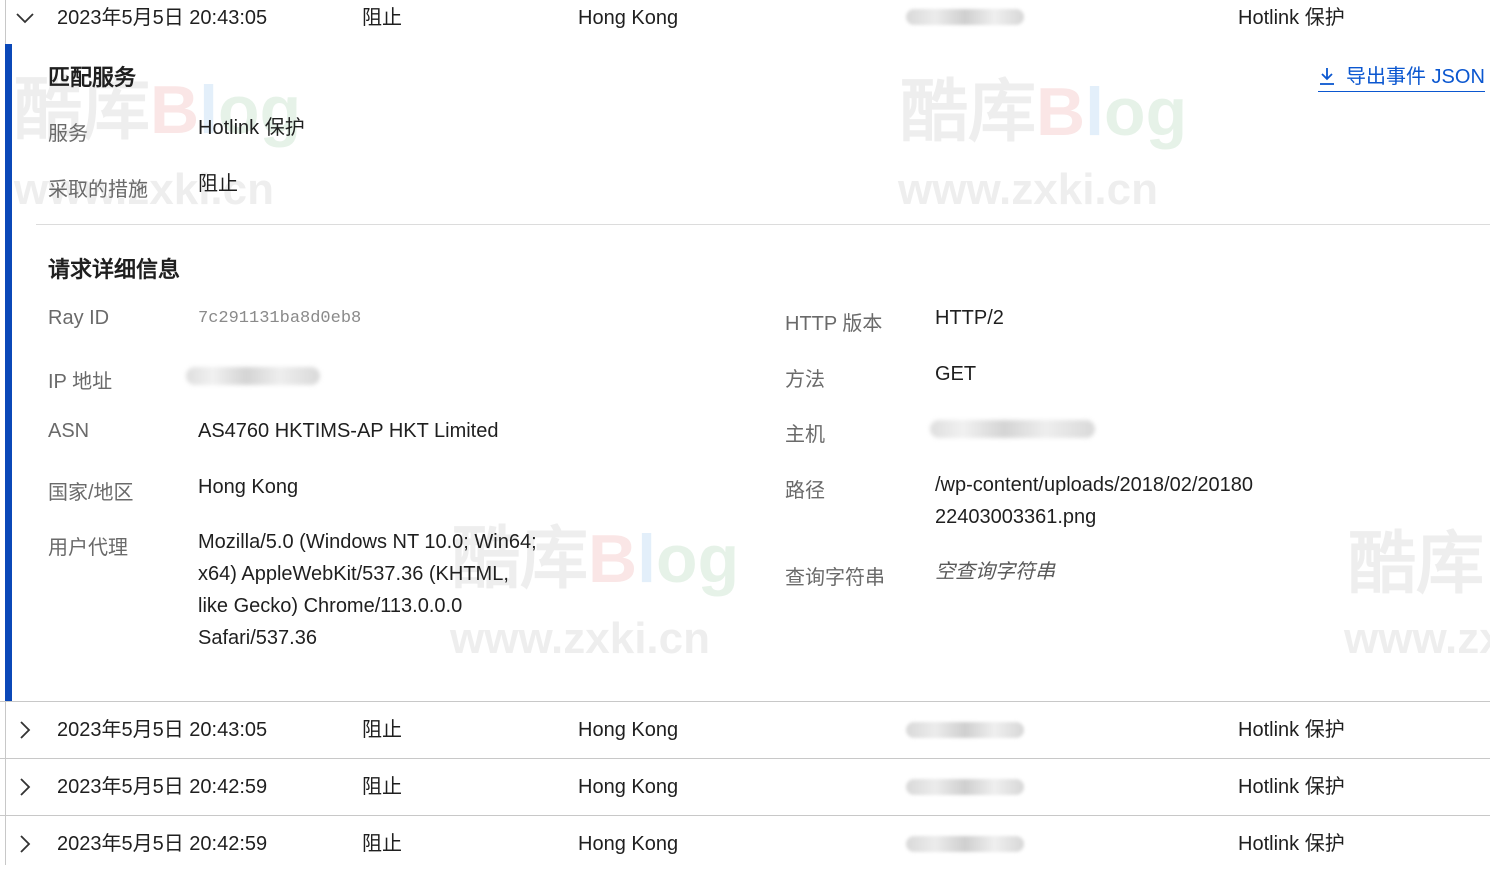  What do you see at coordinates (1415, 77) in the screenshot?
I see `export-json-label: 导出事件 JSON` at bounding box center [1415, 77].